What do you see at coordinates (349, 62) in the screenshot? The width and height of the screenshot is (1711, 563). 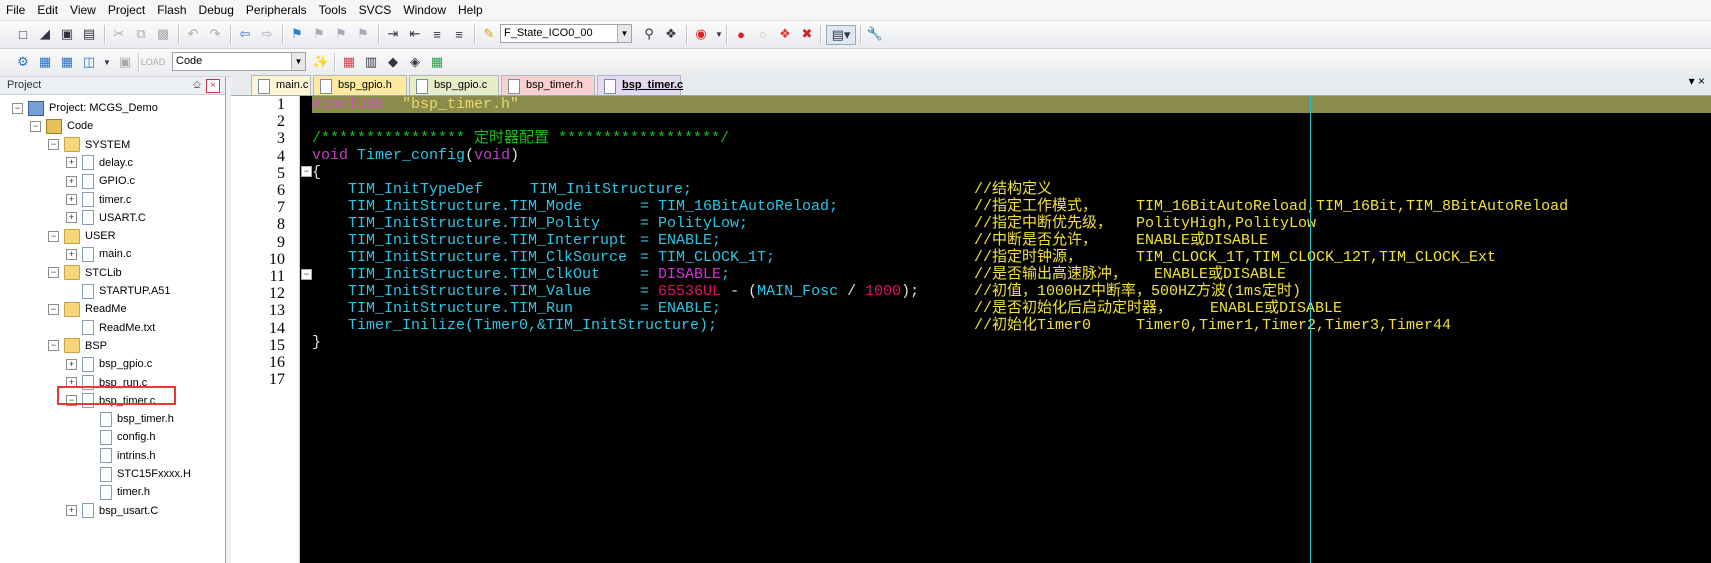 I see `manage-project-icon: ▦` at bounding box center [349, 62].